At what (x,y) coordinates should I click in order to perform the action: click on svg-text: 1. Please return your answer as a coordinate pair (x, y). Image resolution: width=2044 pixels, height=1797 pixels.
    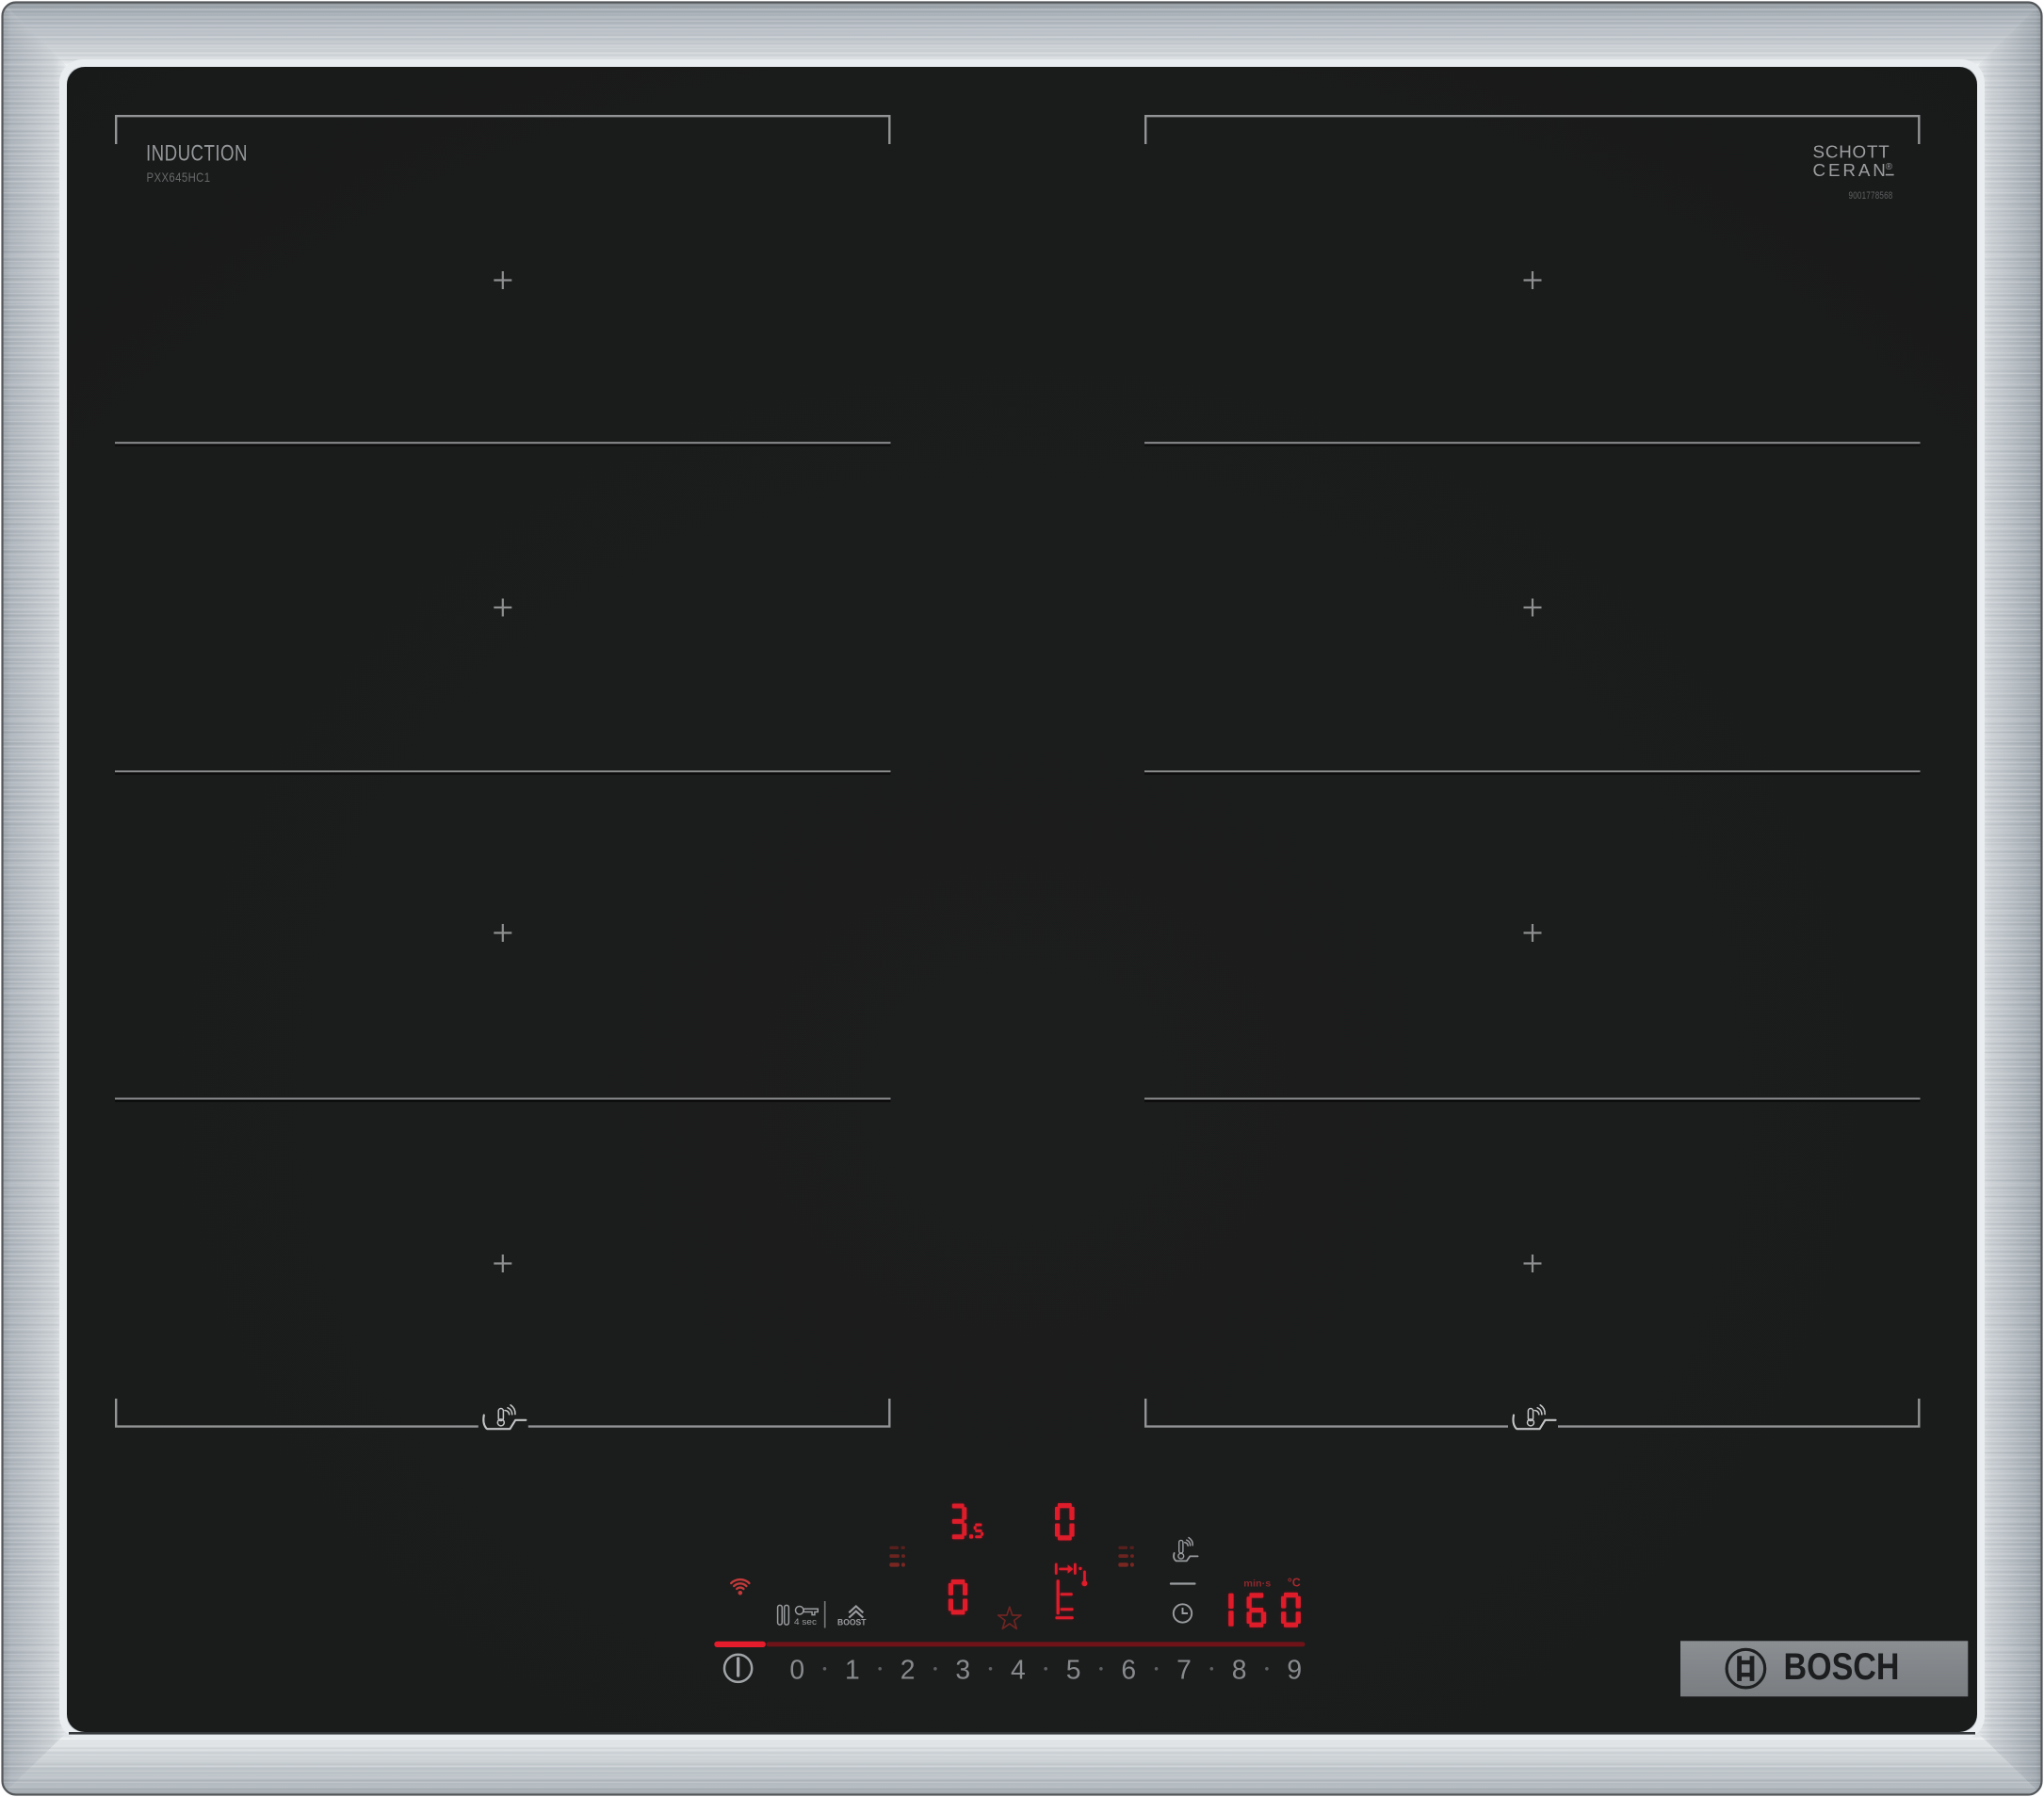
    Looking at the image, I should click on (852, 1669).